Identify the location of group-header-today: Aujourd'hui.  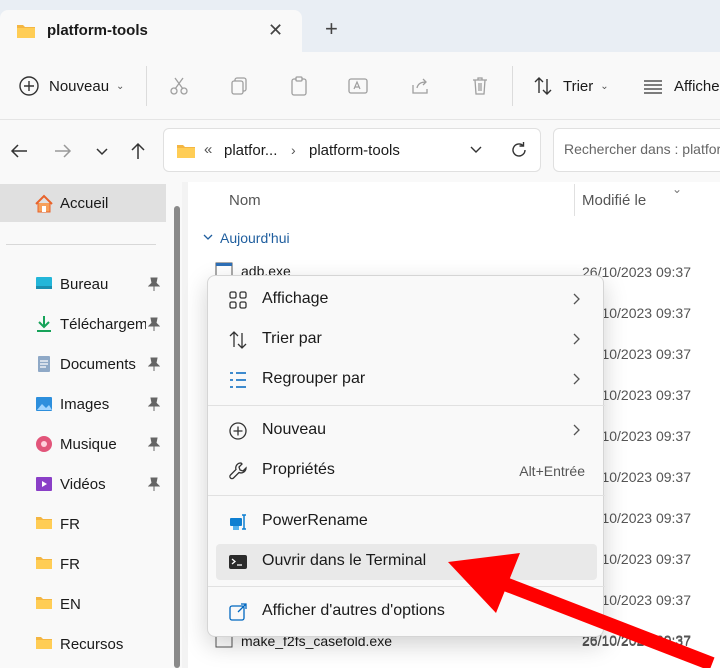
(246, 238).